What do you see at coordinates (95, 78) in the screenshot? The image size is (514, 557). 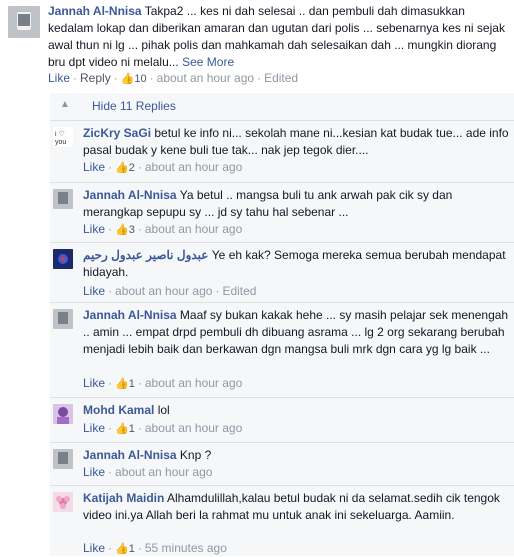 I see `reply-link: Reply` at bounding box center [95, 78].